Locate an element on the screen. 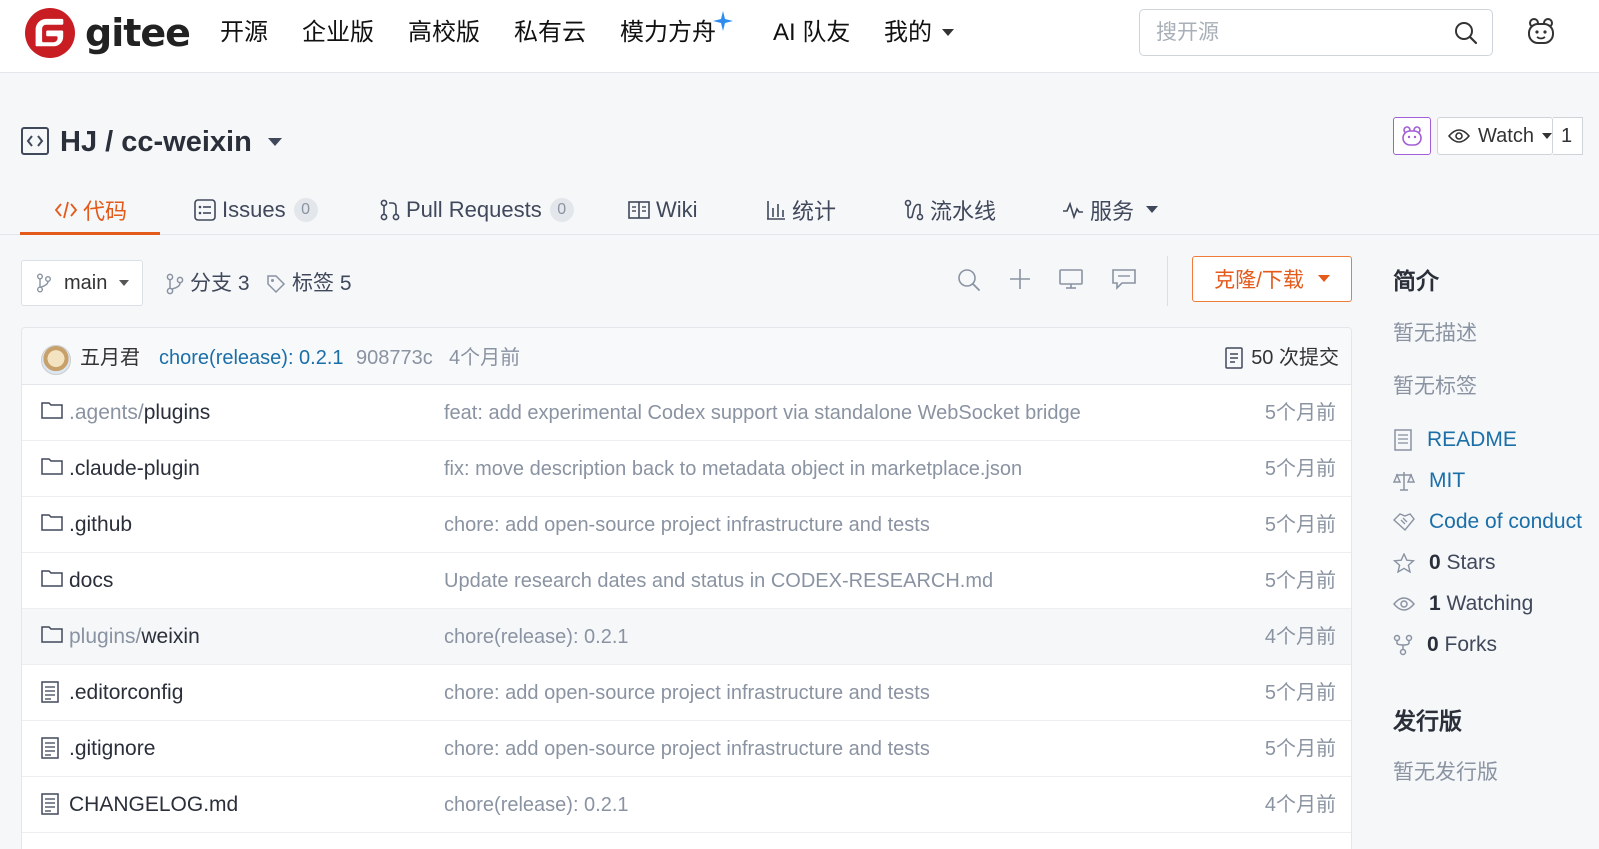 Image resolution: width=1599 pixels, height=849 pixels. sparkle-icon is located at coordinates (723, 21).